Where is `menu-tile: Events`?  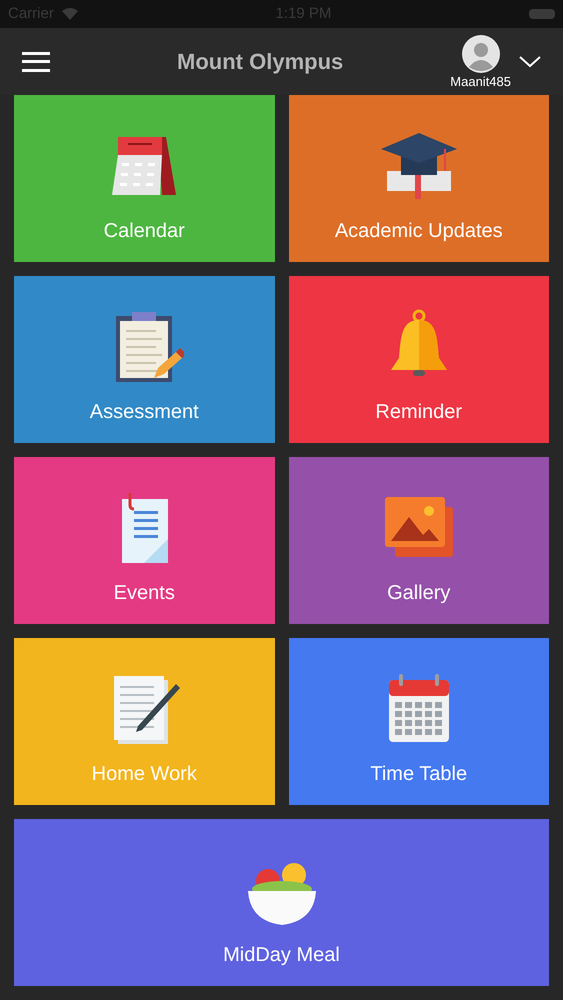 menu-tile: Events is located at coordinates (144, 540).